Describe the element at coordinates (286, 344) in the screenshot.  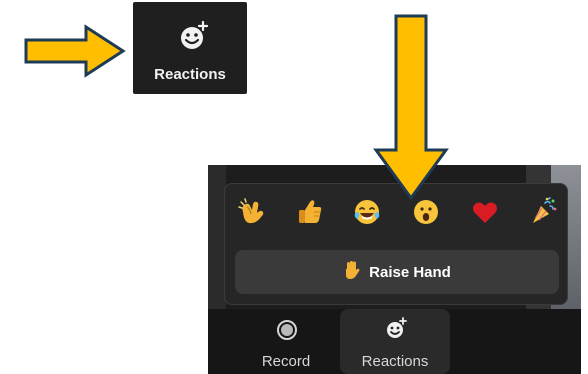
I see `record-button: Record` at that location.